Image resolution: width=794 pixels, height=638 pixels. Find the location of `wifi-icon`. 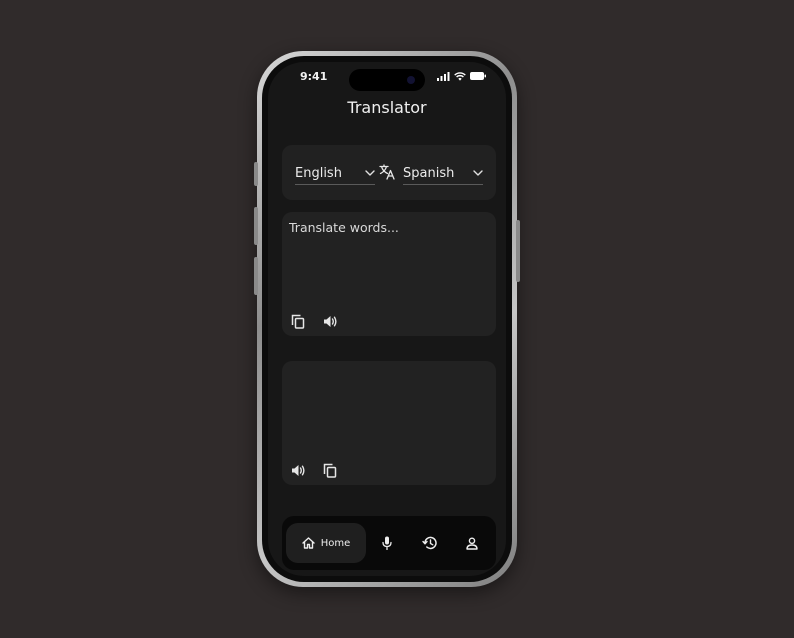

wifi-icon is located at coordinates (460, 76).